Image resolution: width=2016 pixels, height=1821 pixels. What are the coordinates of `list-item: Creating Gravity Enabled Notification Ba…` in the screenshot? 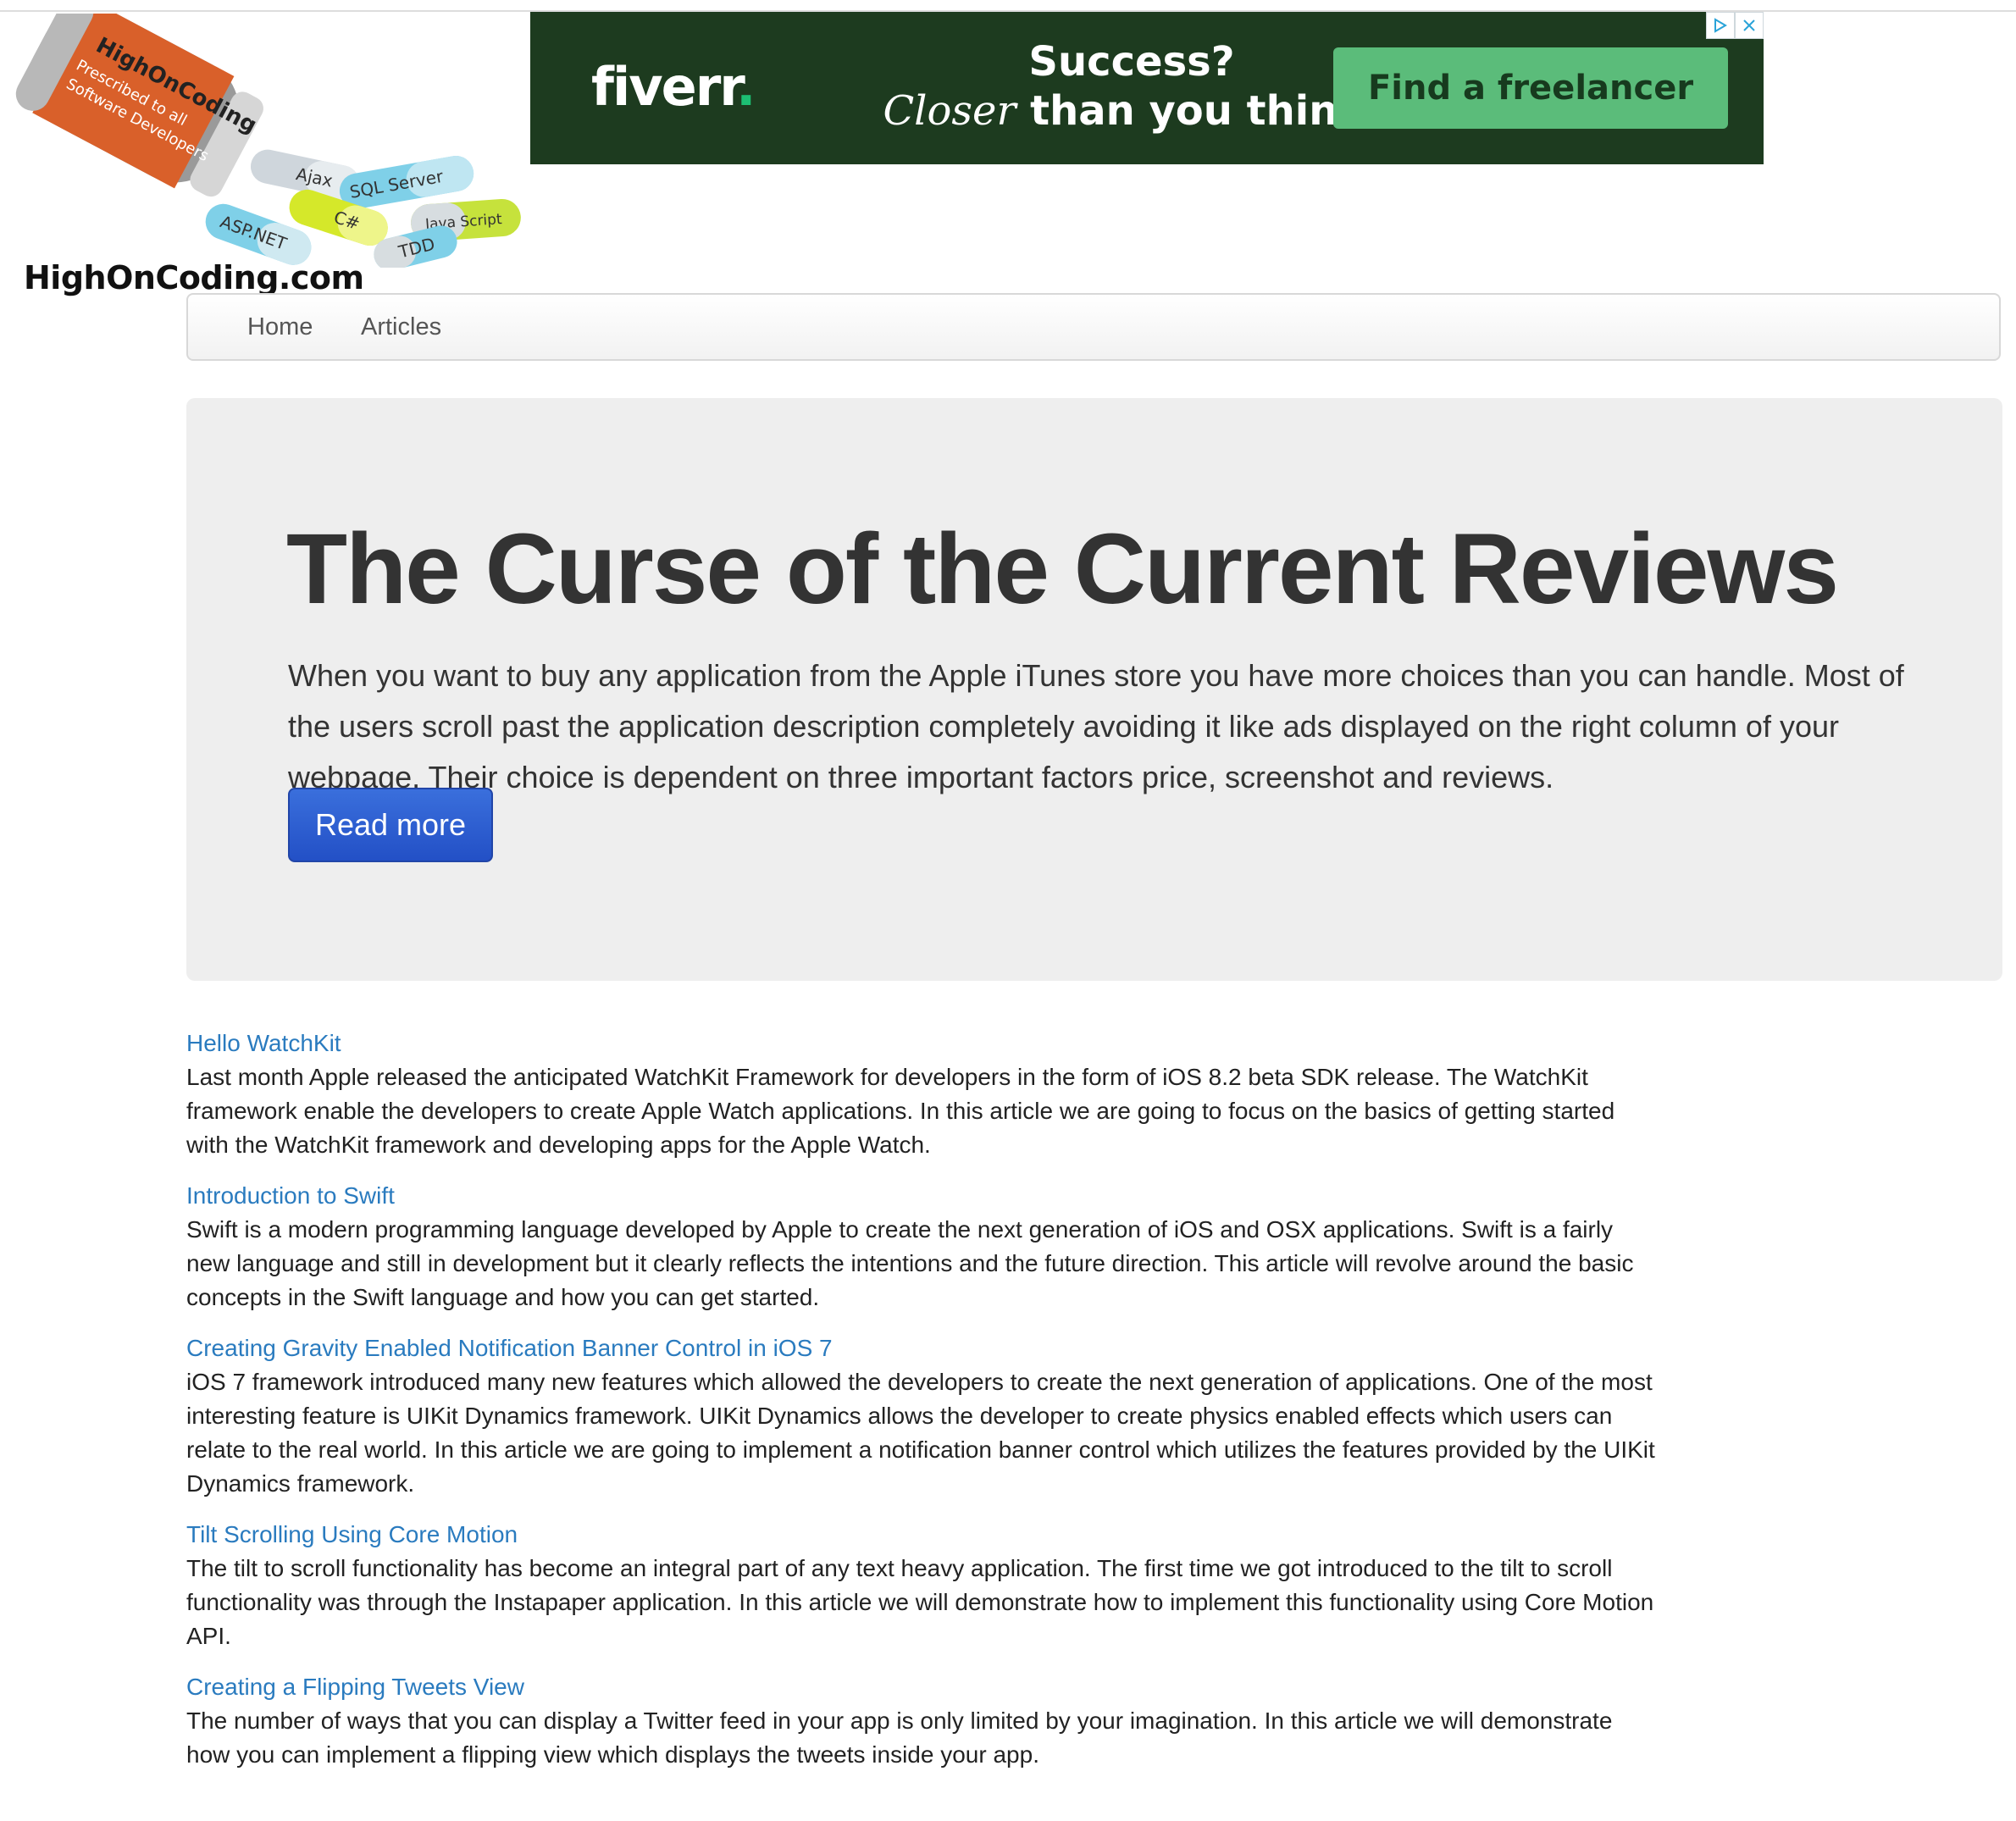 It's located at (923, 1416).